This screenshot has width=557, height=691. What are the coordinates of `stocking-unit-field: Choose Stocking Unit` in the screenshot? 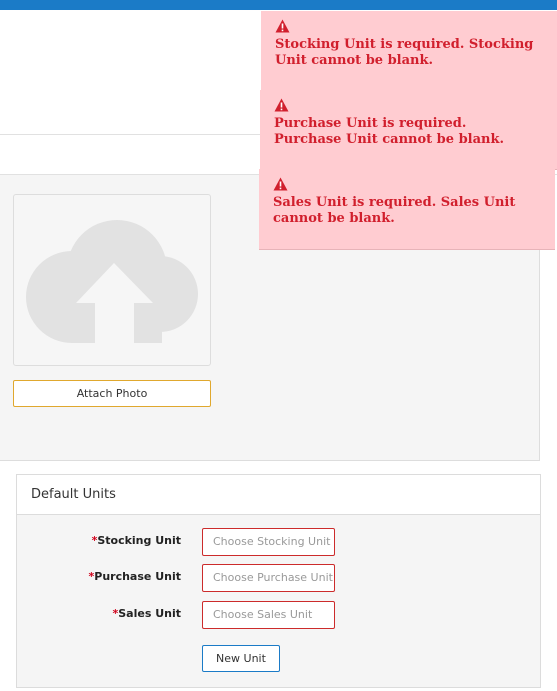 It's located at (268, 542).